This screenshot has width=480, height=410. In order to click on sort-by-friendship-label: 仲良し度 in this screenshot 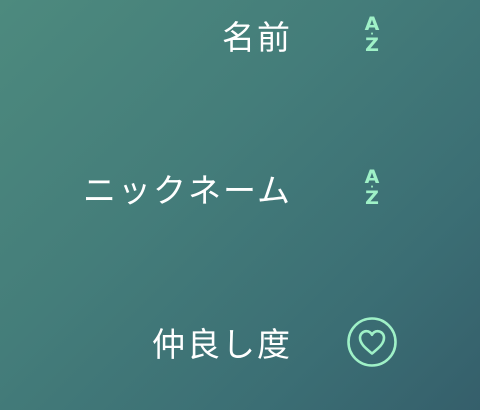, I will do `click(222, 344)`.